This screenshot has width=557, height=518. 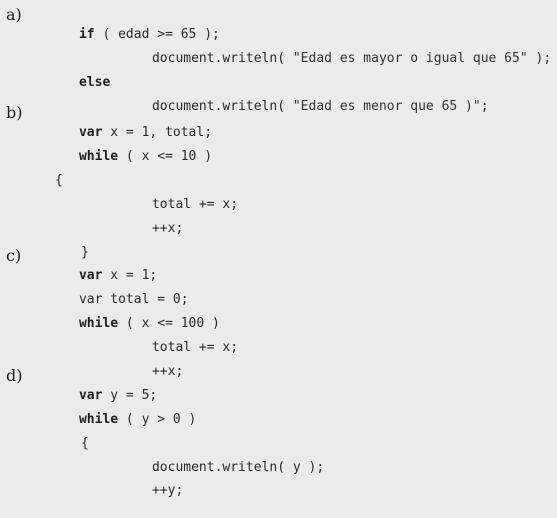 What do you see at coordinates (14, 375) in the screenshot?
I see `exercise-d-label: d)` at bounding box center [14, 375].